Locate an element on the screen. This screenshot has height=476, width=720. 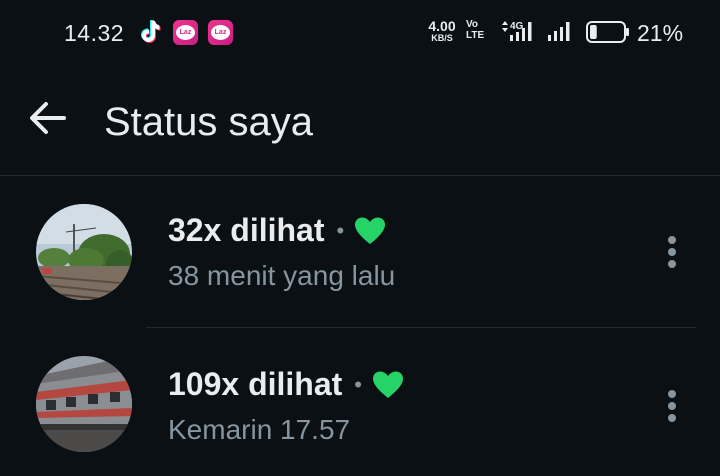
system-status-bar: 14.32 Laz Laz 4.00 KB/S Vo LTE 4G 21% is located at coordinates (360, 32).